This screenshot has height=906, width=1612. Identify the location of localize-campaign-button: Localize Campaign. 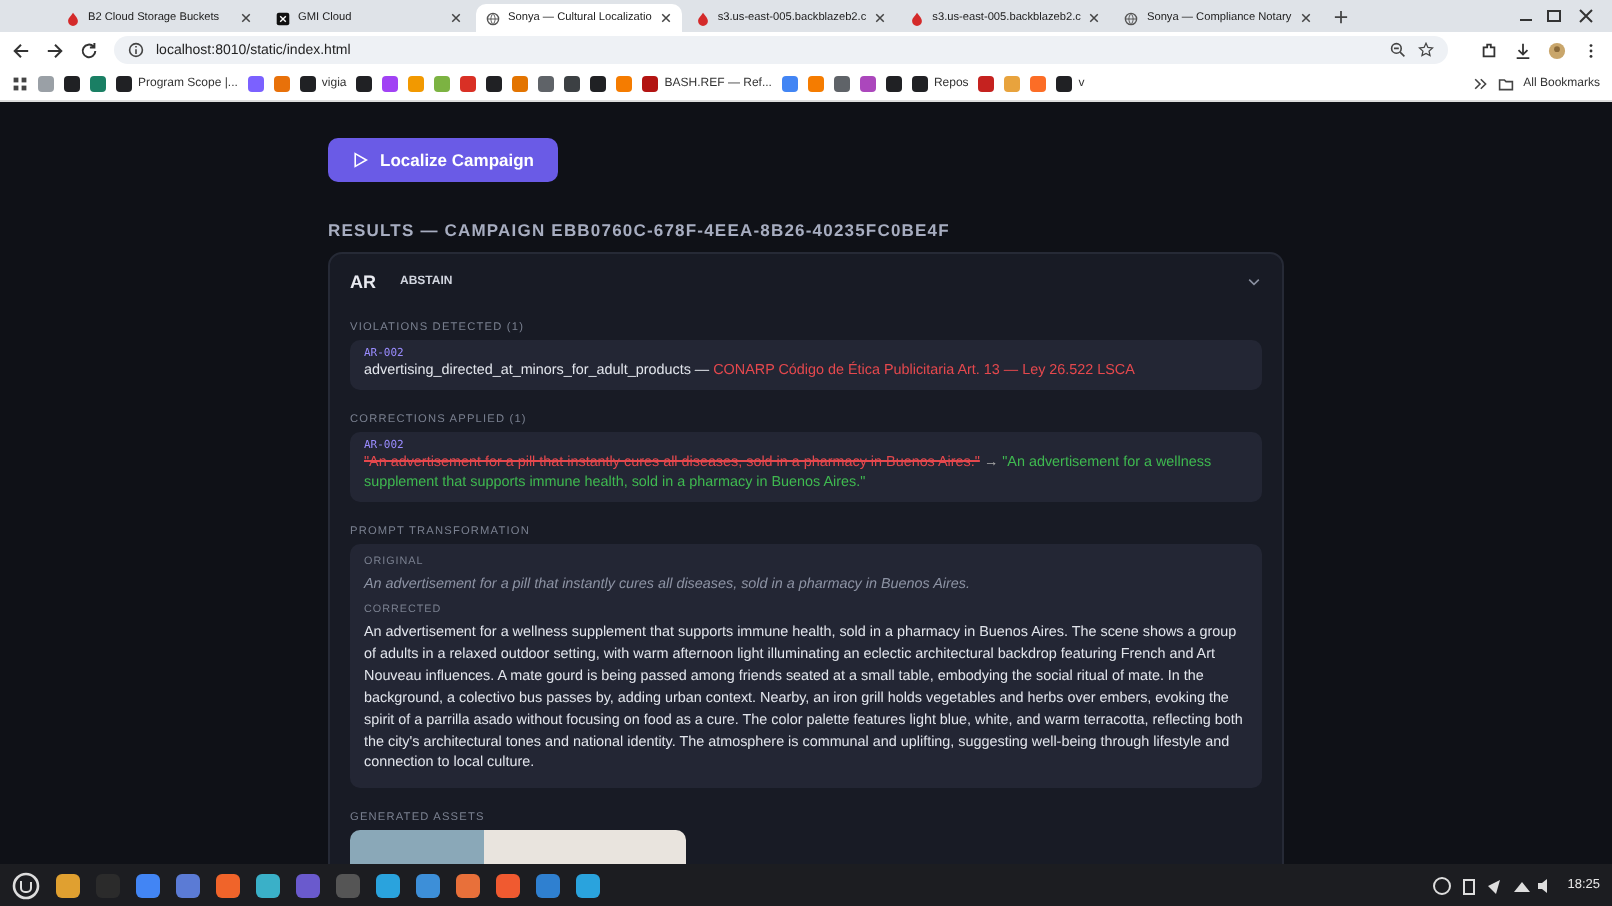
(443, 160).